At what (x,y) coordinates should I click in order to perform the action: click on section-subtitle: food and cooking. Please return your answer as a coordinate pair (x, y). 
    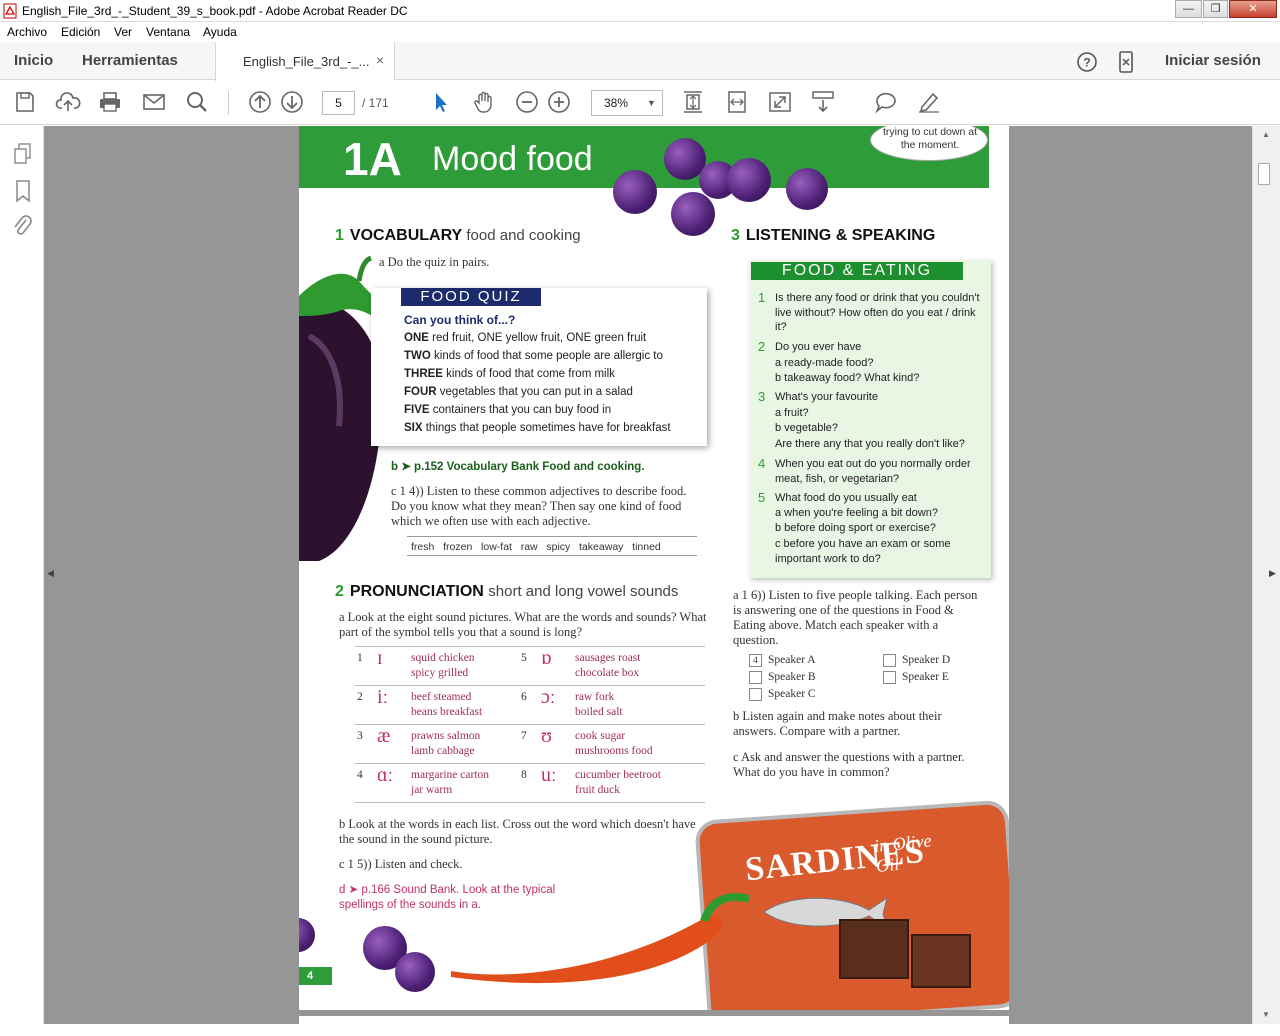
    Looking at the image, I should click on (523, 235).